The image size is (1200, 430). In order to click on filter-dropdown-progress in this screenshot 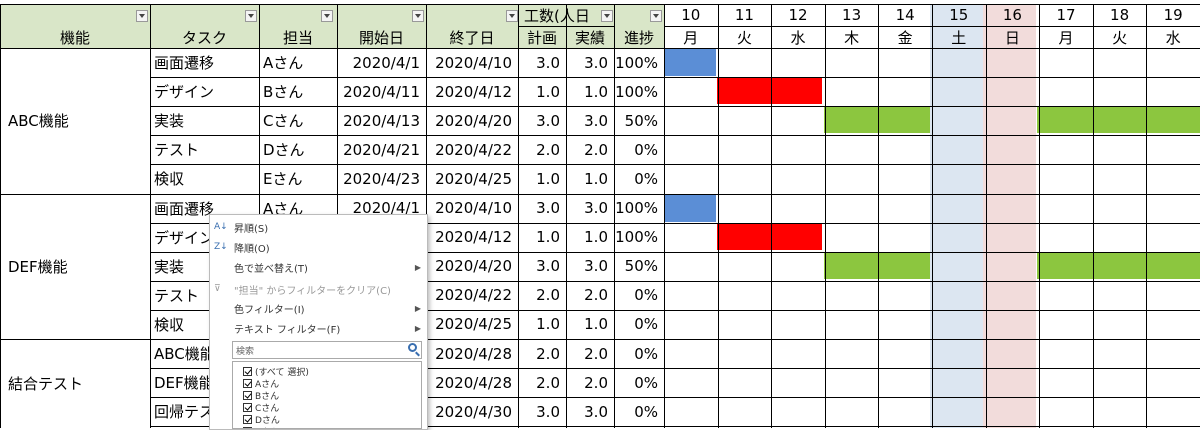, I will do `click(656, 16)`.